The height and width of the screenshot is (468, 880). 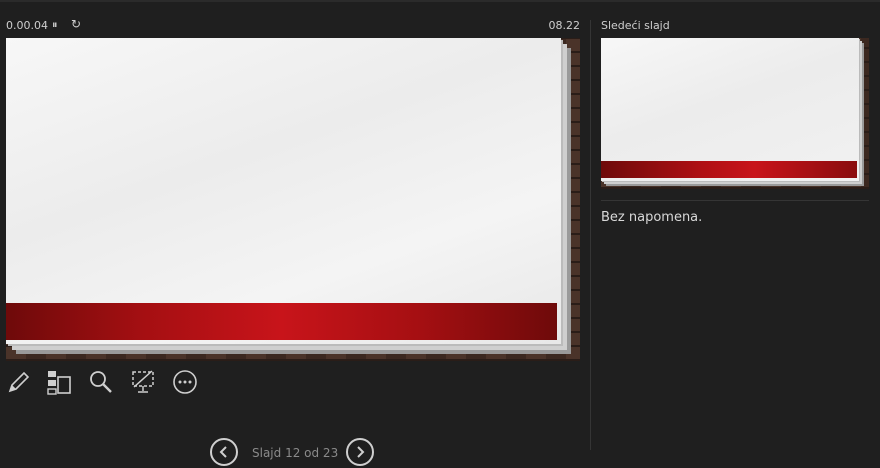 What do you see at coordinates (635, 25) in the screenshot?
I see `next-slide-label: Sledeći slajd` at bounding box center [635, 25].